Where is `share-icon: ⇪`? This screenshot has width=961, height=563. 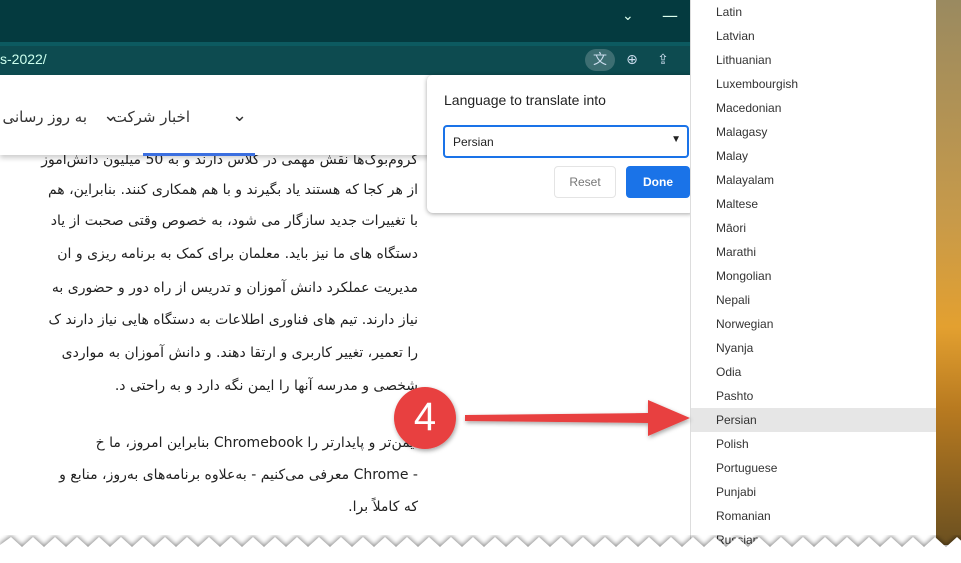 share-icon: ⇪ is located at coordinates (663, 60).